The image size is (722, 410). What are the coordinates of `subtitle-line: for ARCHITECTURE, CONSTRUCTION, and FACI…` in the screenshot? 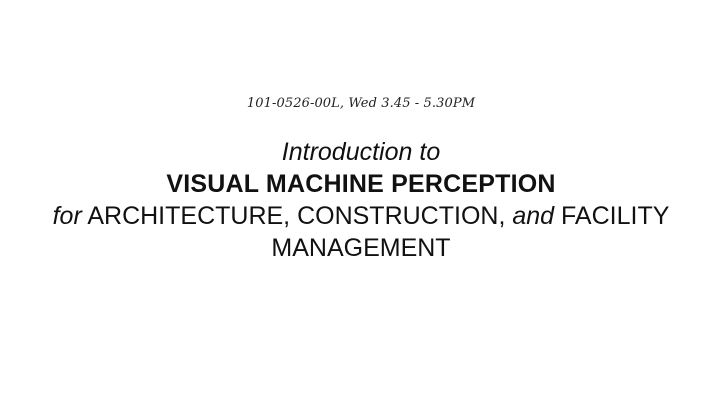 It's located at (361, 216).